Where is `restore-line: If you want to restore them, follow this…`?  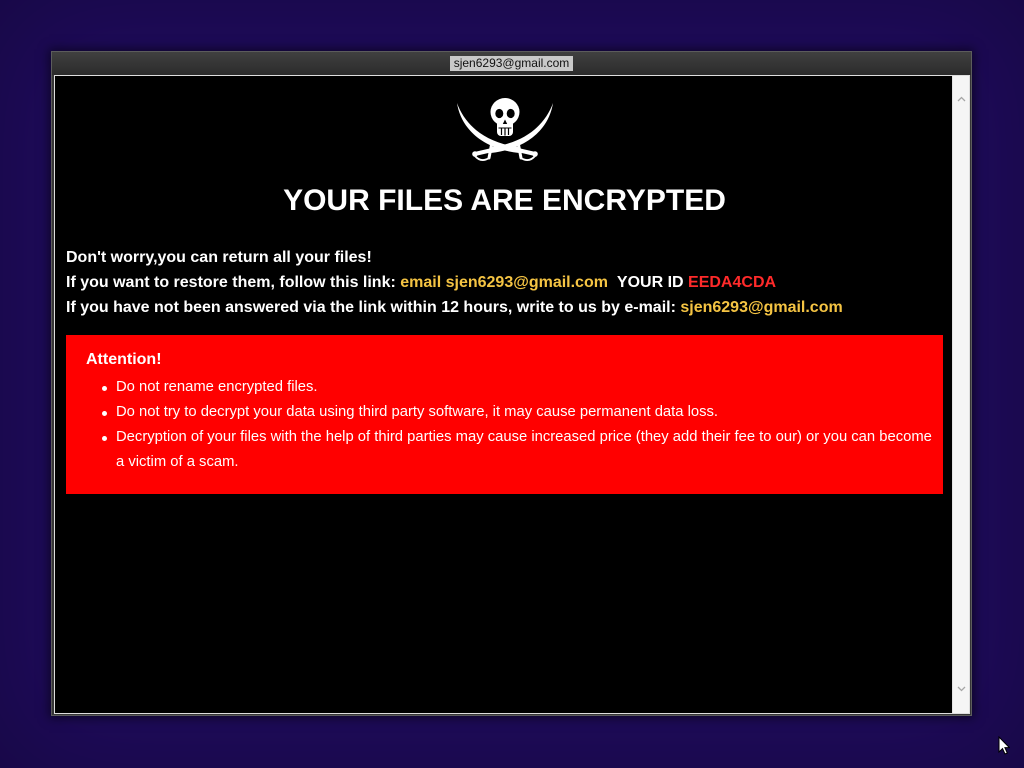 restore-line: If you want to restore them, follow this… is located at coordinates (504, 282).